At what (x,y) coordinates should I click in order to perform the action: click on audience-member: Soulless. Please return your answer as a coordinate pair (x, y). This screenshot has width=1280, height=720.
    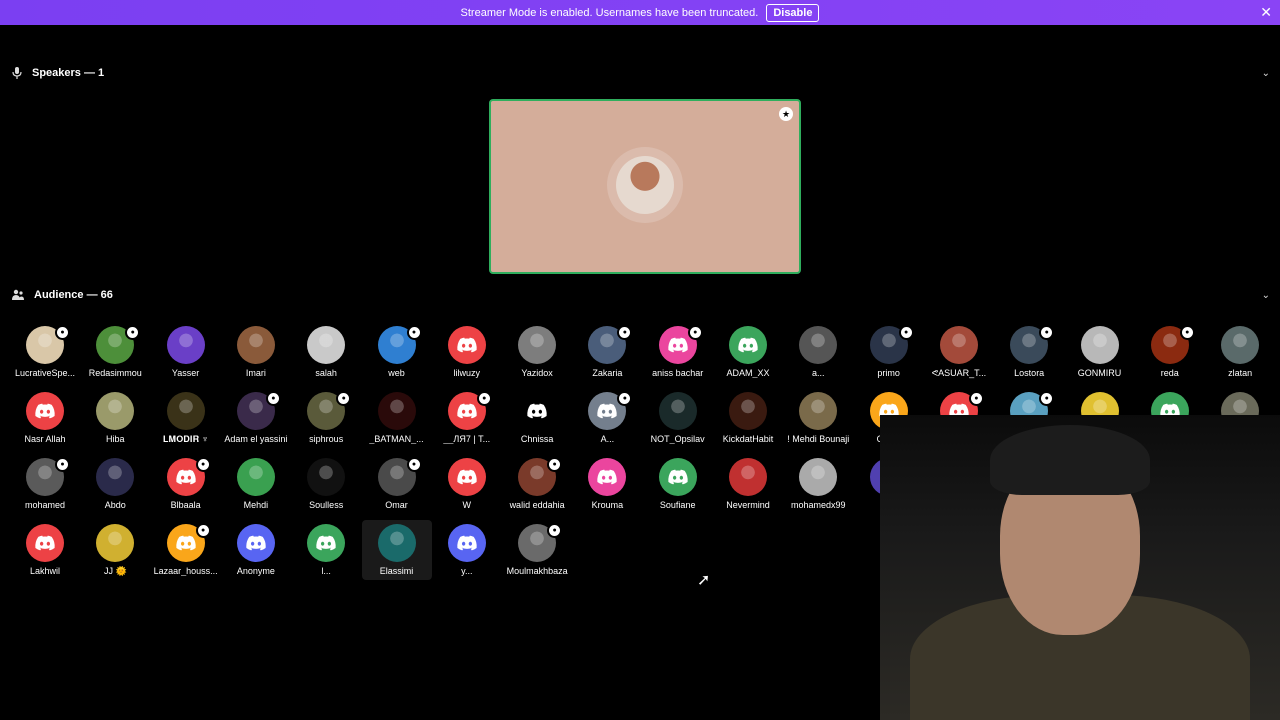
    Looking at the image, I should click on (326, 484).